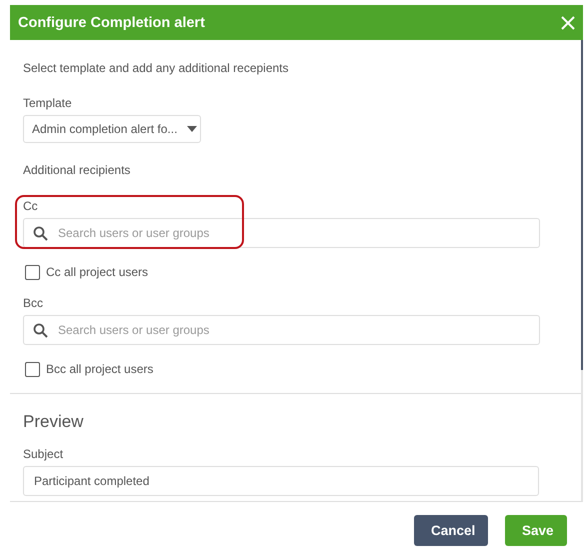 This screenshot has width=588, height=556. I want to click on template-label: Template, so click(48, 103).